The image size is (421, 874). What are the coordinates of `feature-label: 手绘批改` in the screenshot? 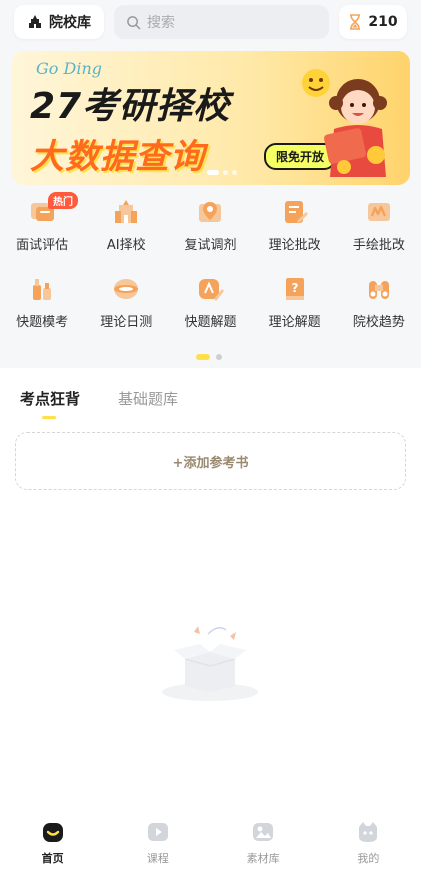 It's located at (378, 245).